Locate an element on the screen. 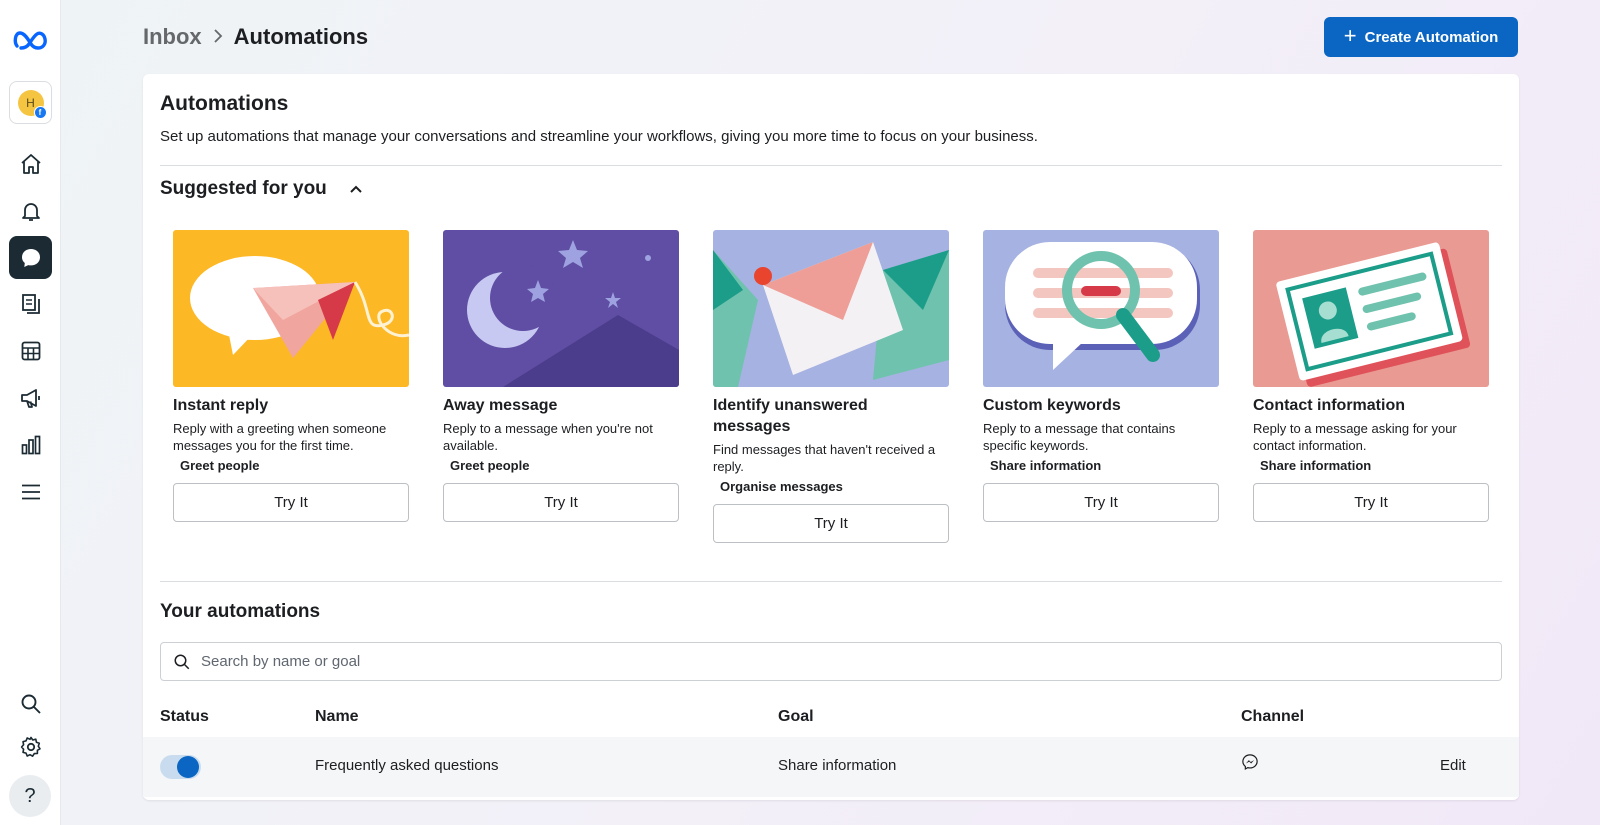 This screenshot has height=825, width=1600. create-automation-button: + Create Automation is located at coordinates (1421, 37).